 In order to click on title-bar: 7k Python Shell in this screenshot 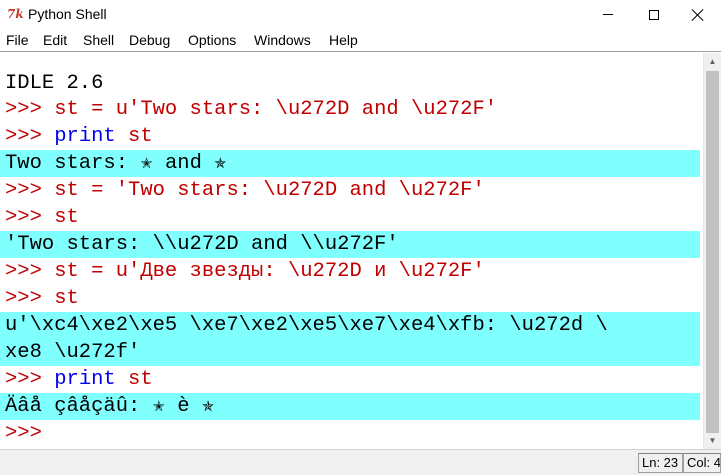, I will do `click(360, 14)`.